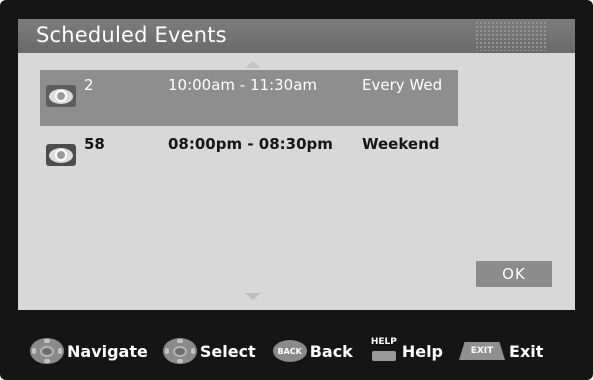 The width and height of the screenshot is (593, 380). Describe the element at coordinates (89, 85) in the screenshot. I see `event-channel: 2` at that location.